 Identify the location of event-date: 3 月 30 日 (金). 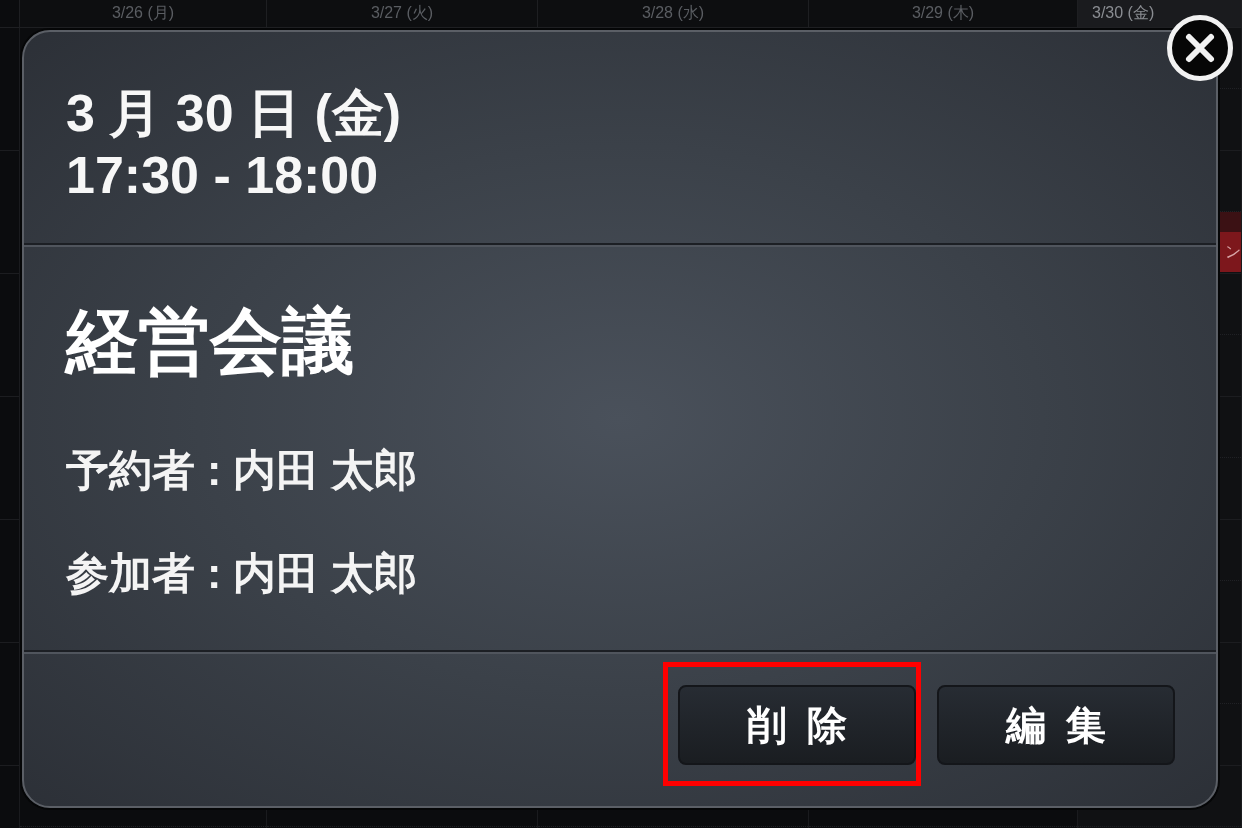
(234, 113).